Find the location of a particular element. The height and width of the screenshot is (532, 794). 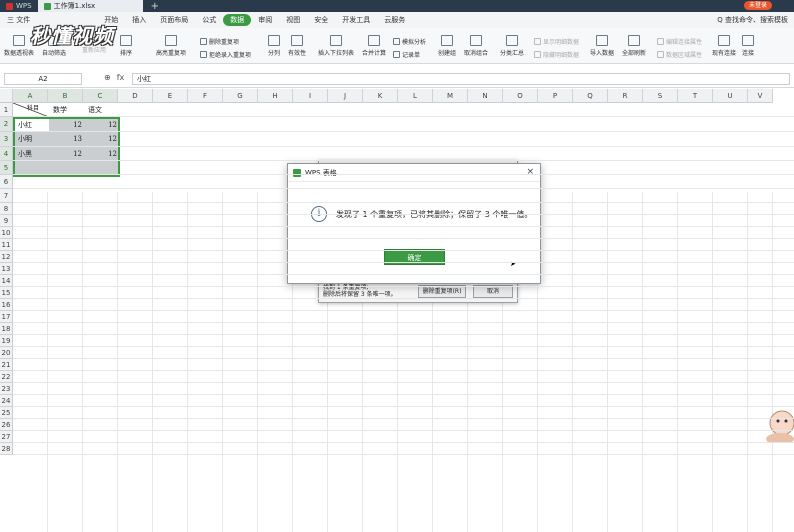

row-header-20: 20 is located at coordinates (6, 353).